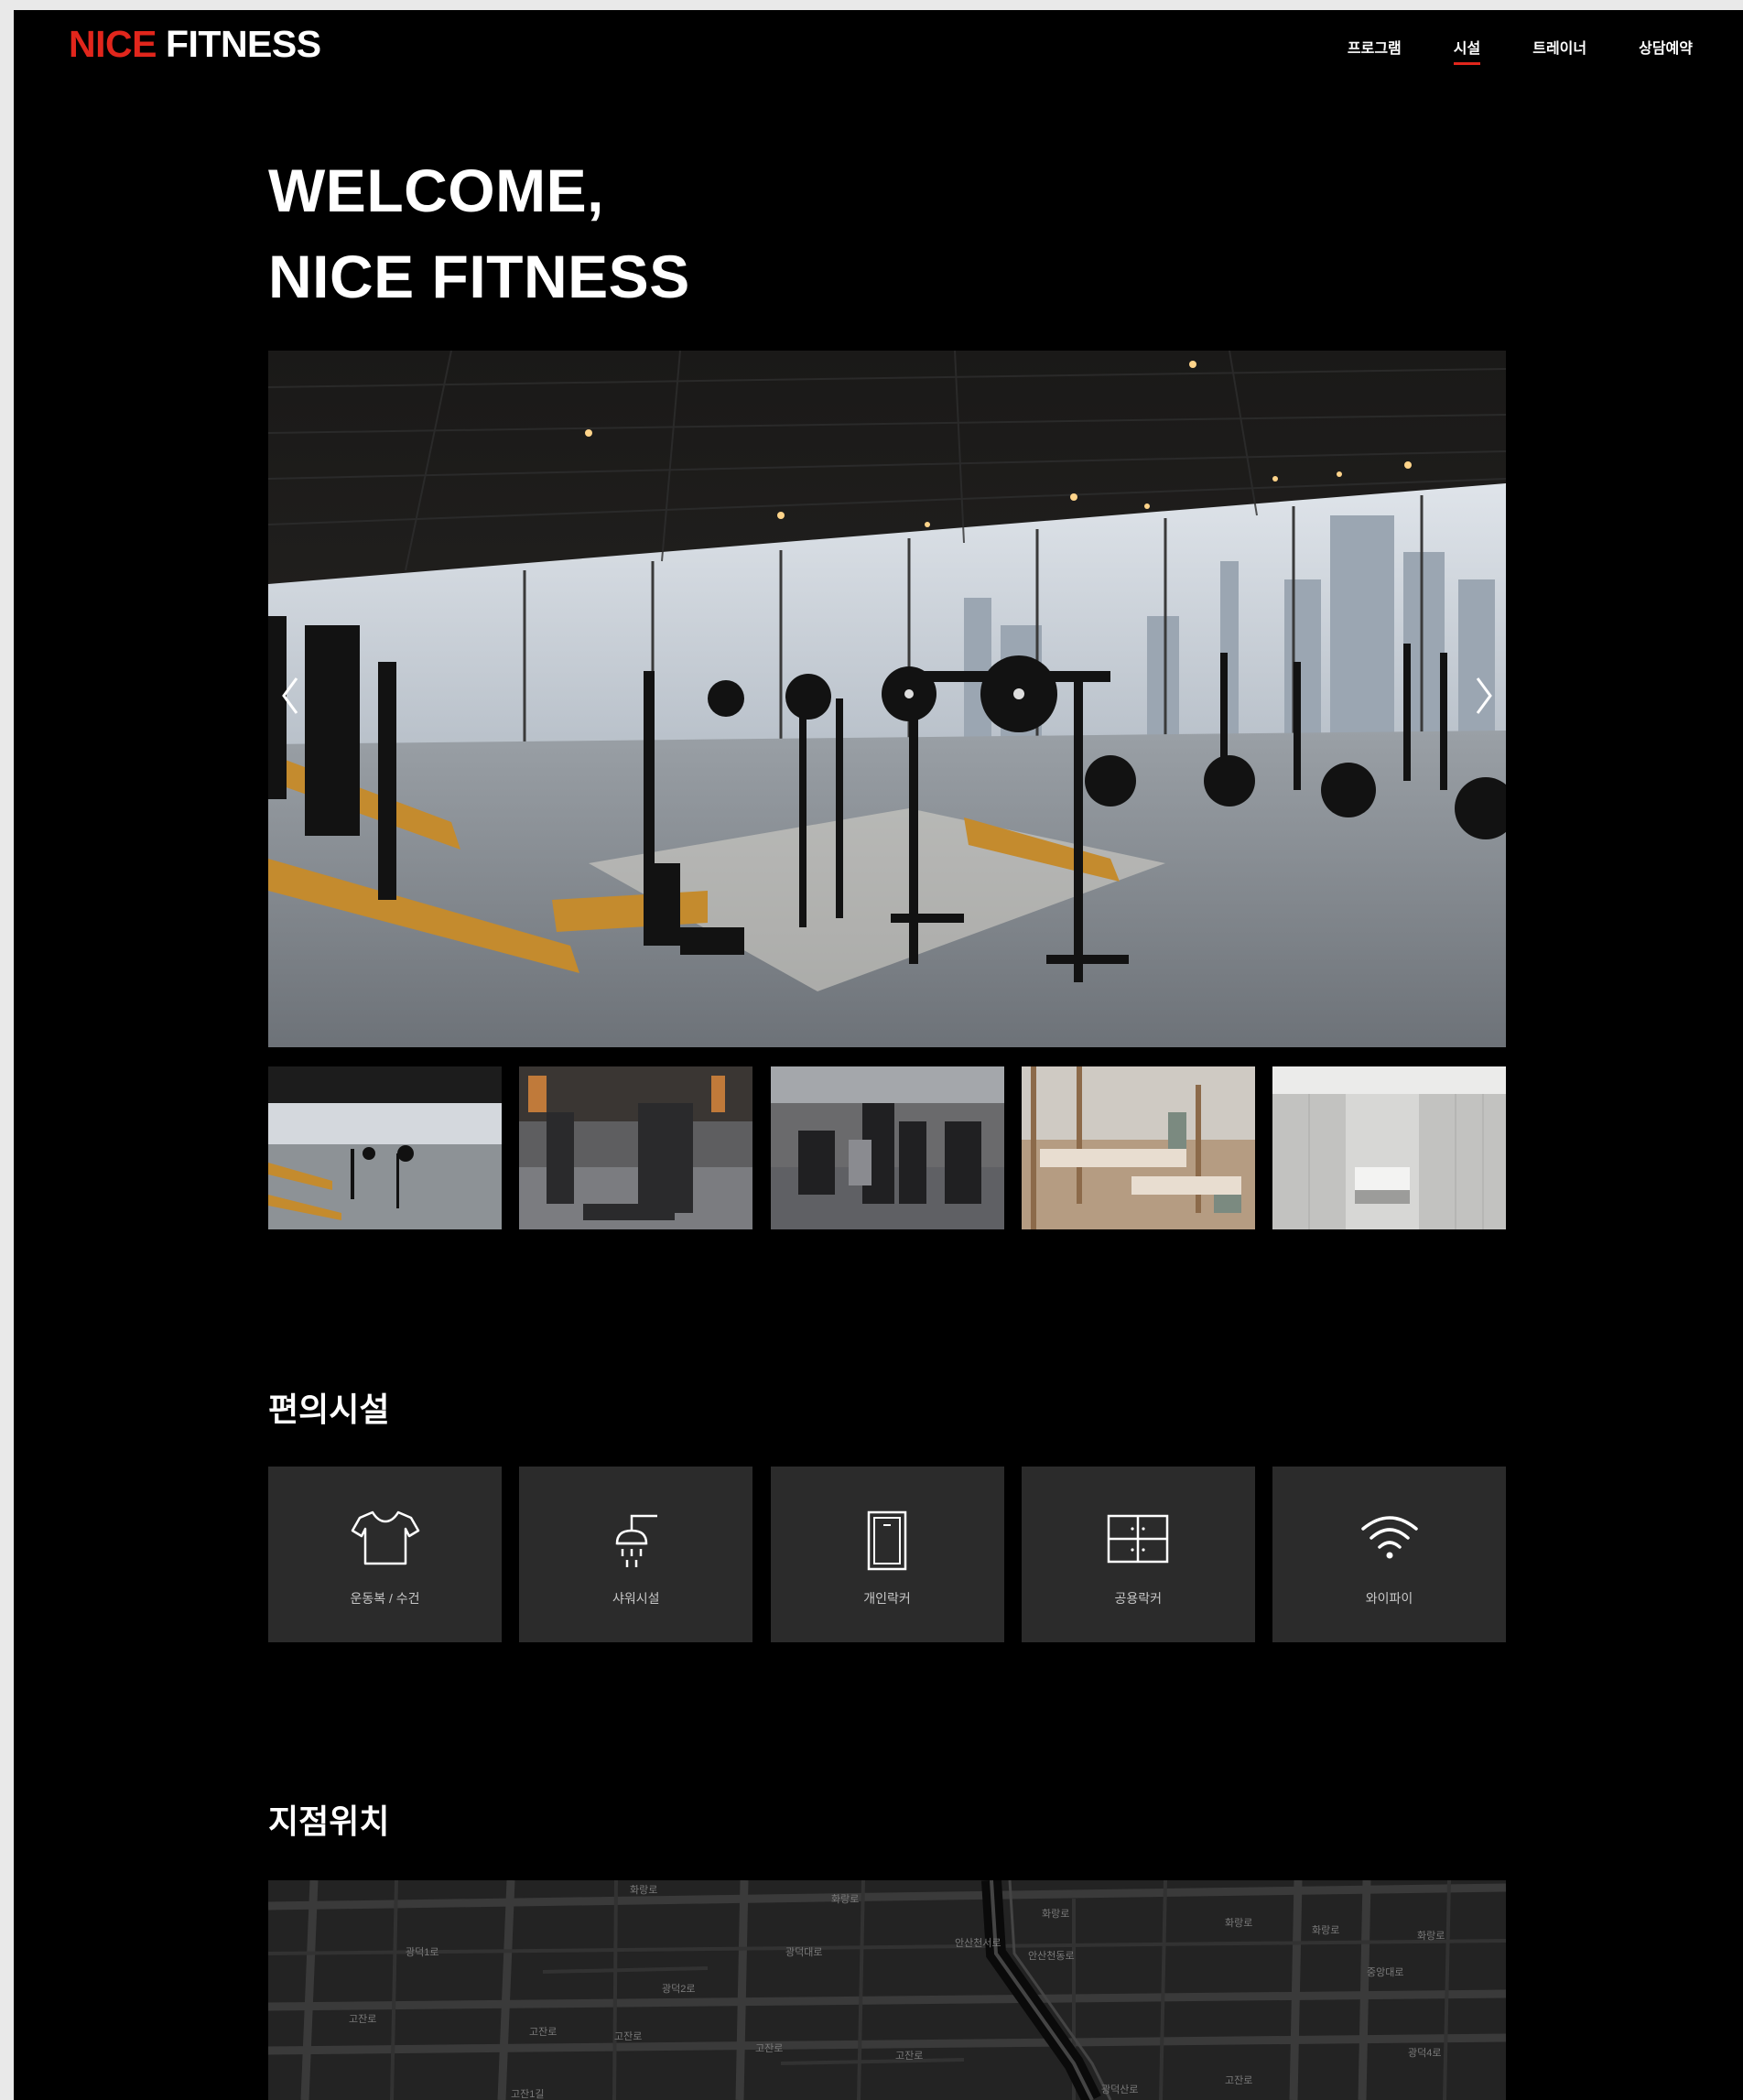 This screenshot has height=2100, width=1743. I want to click on thumbnail-strength-area, so click(887, 1147).